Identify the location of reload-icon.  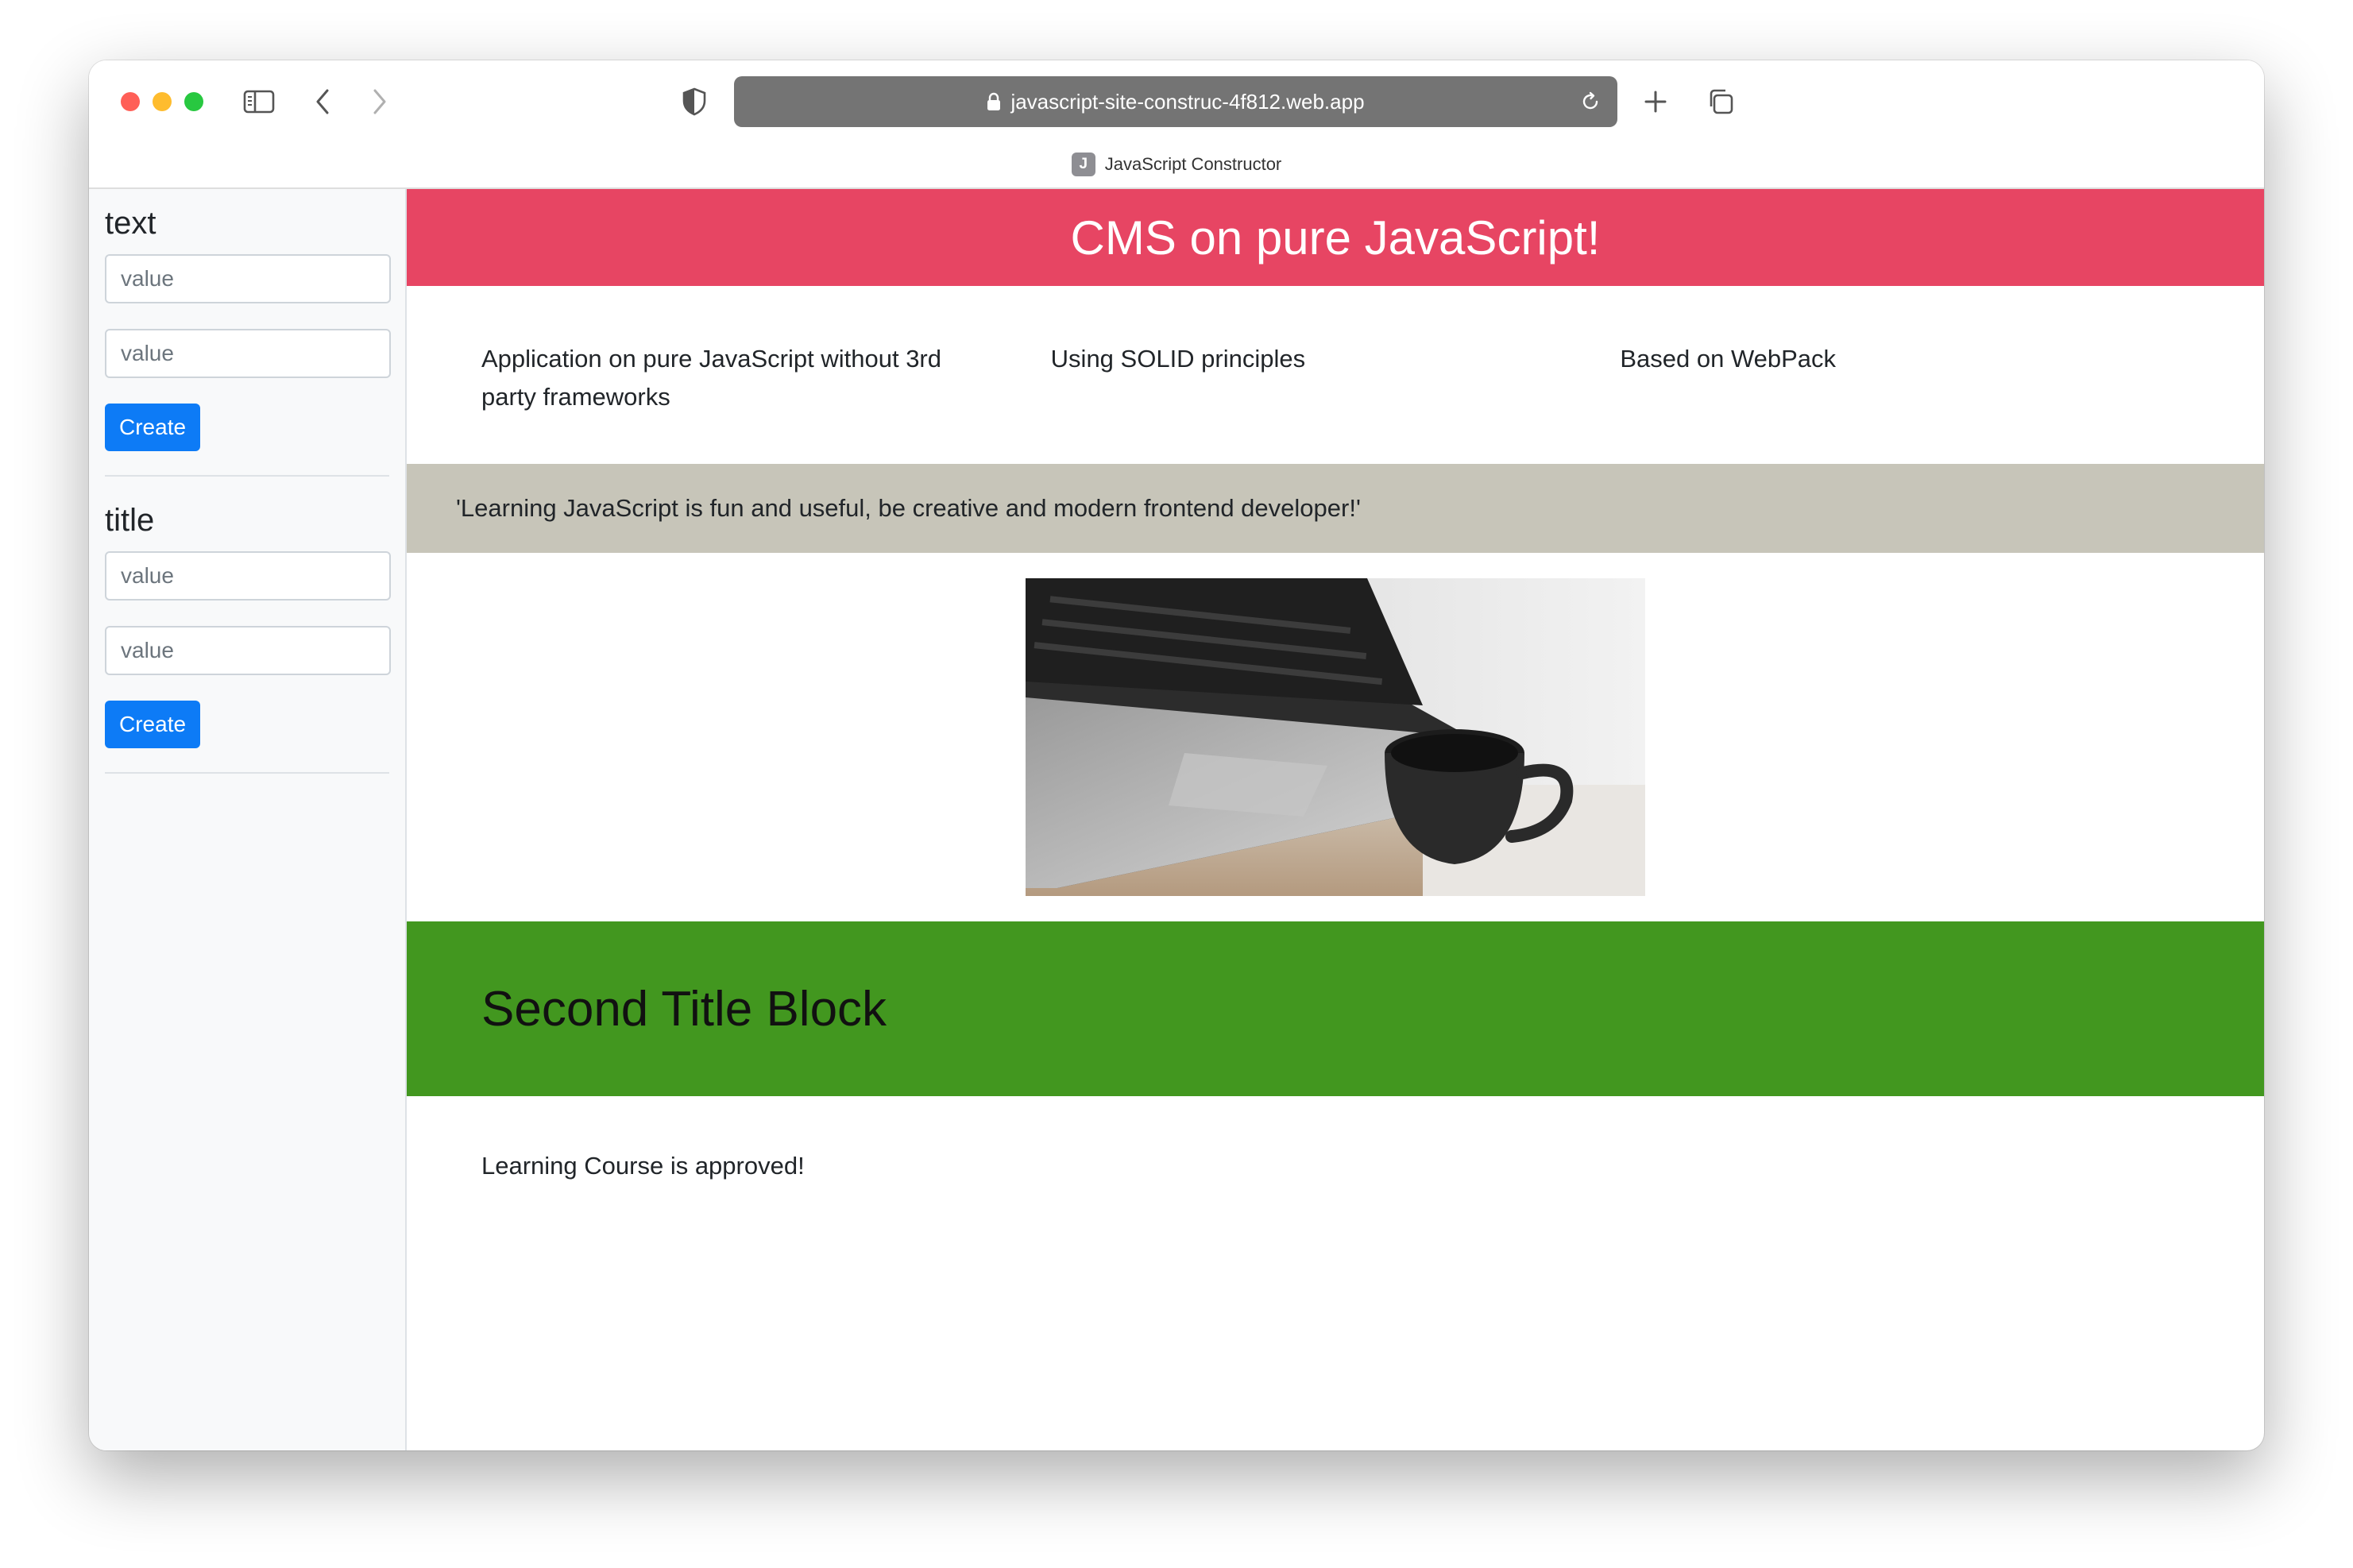
(1590, 105).